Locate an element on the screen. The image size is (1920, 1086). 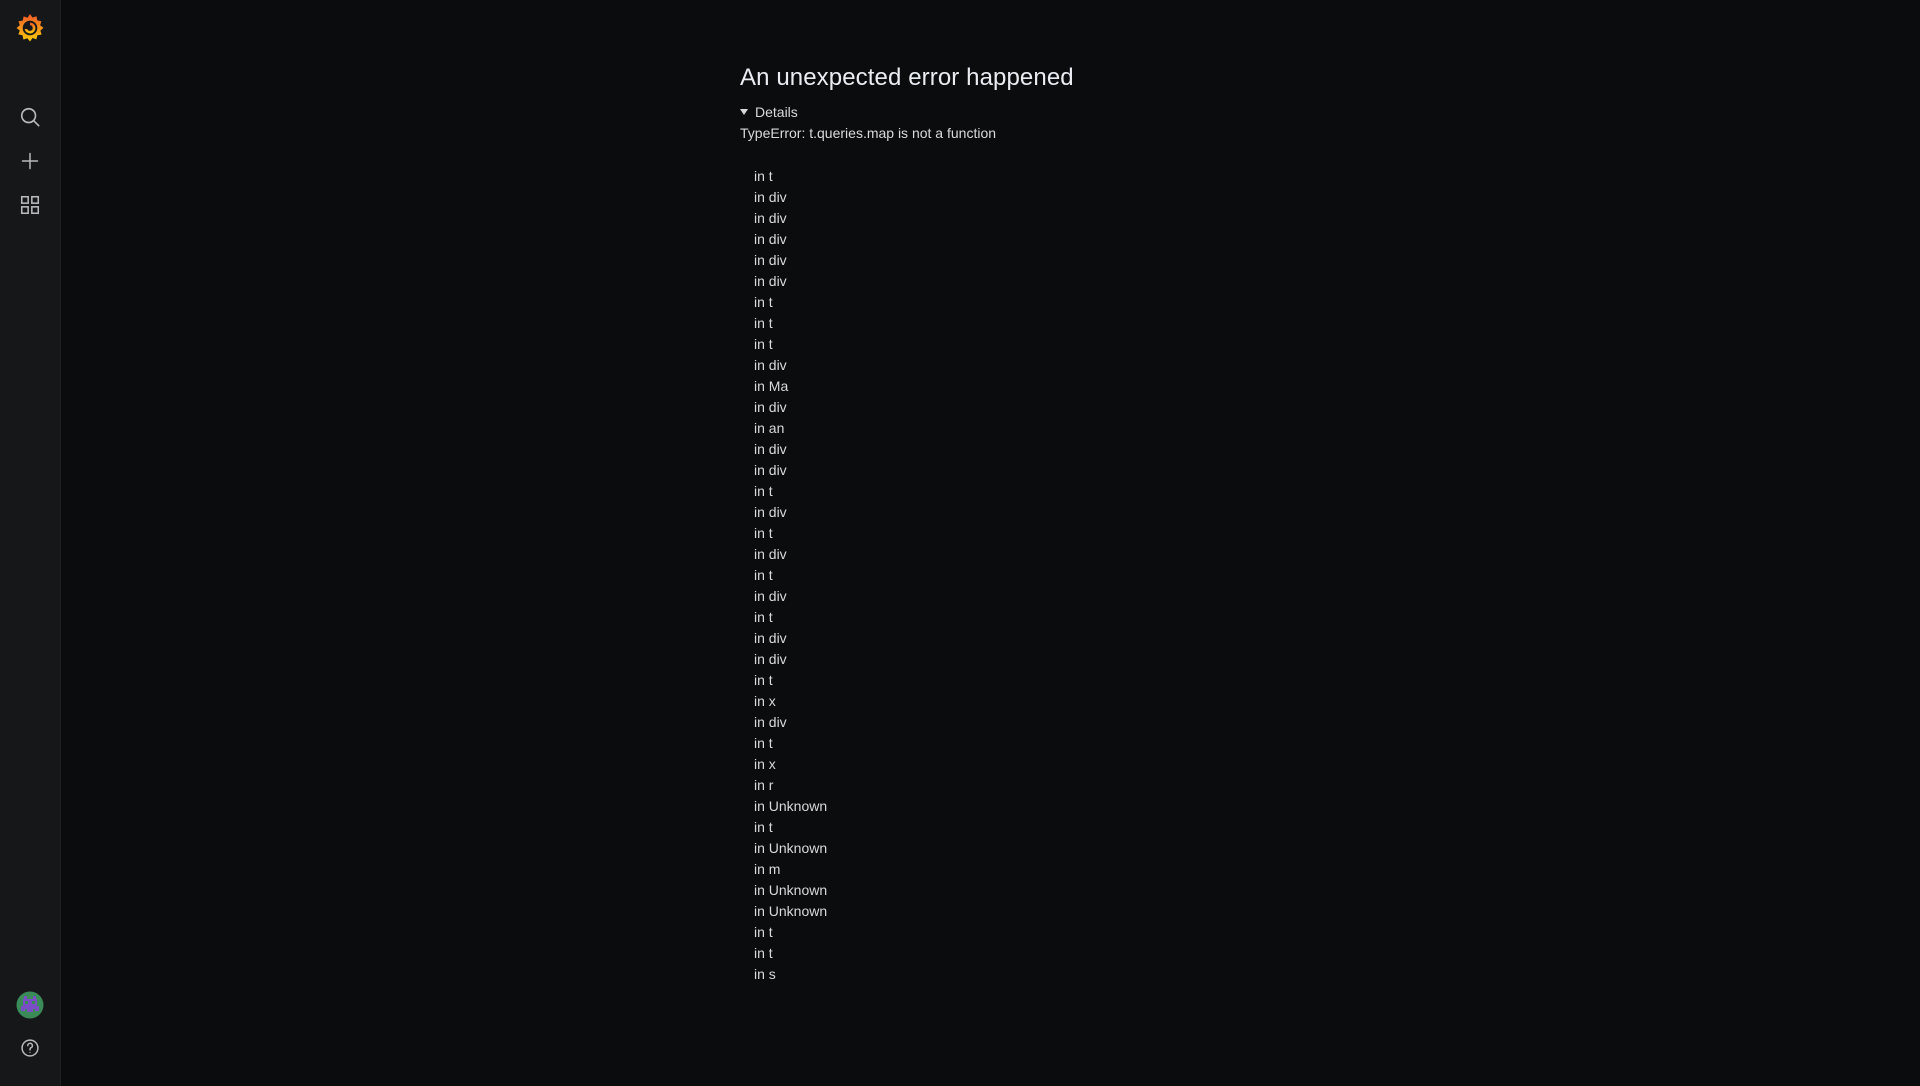
search-icon is located at coordinates (30, 117).